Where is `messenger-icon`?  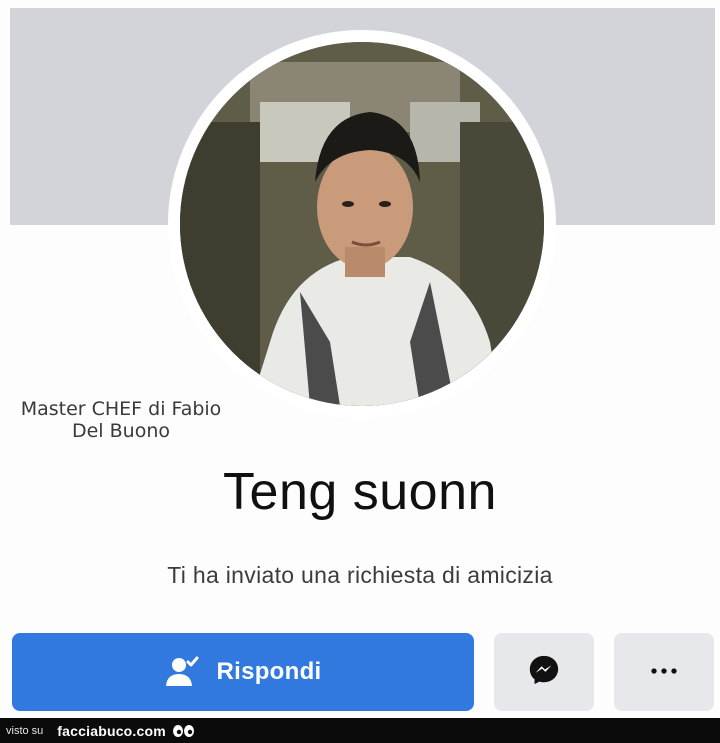 messenger-icon is located at coordinates (544, 672).